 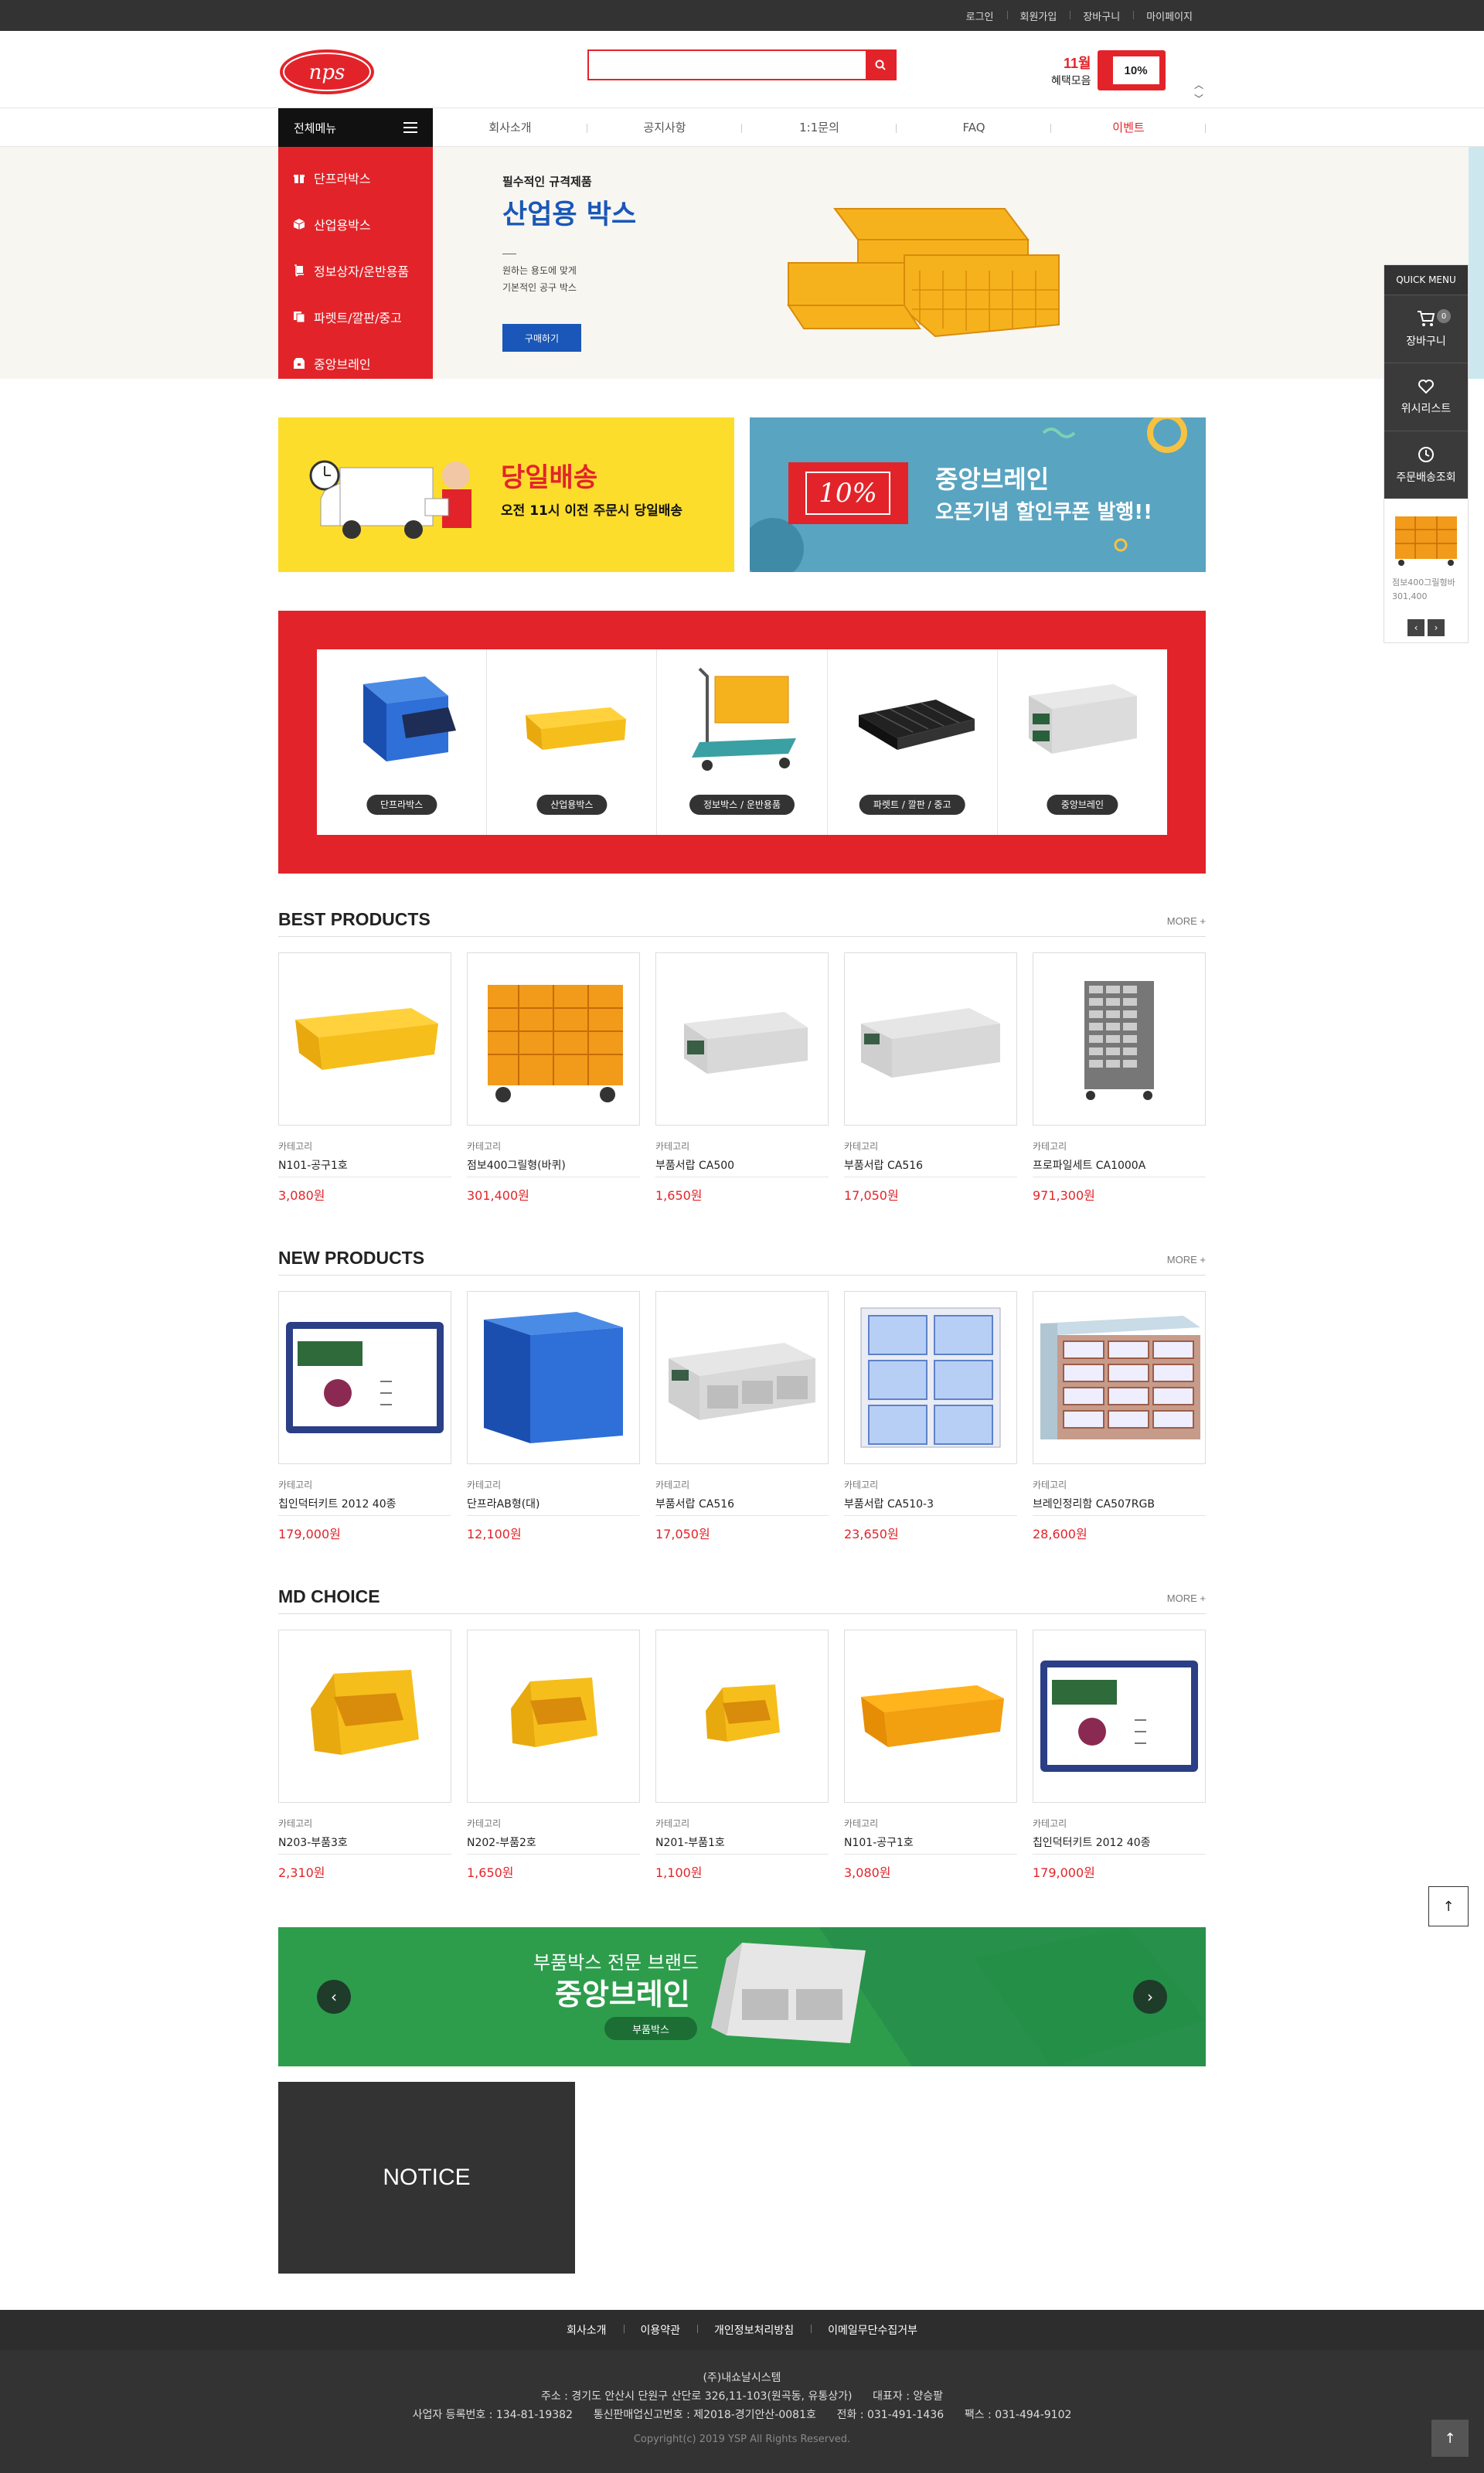 I want to click on product-price: 2,310원, so click(x=301, y=1872).